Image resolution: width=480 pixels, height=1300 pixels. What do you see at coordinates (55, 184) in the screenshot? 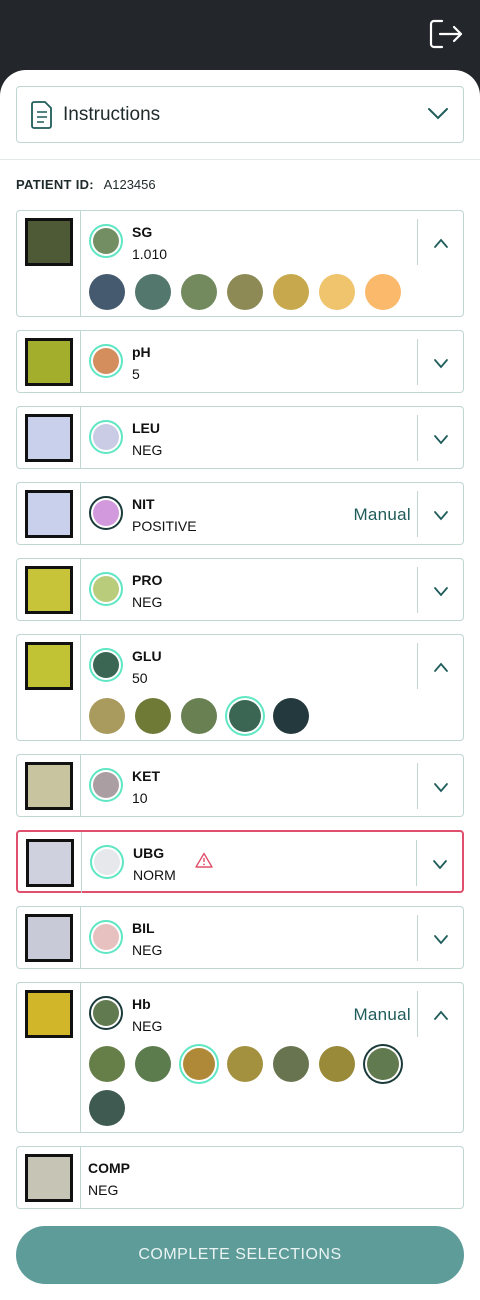
I see `patient-id-label: PATIENT ID:` at bounding box center [55, 184].